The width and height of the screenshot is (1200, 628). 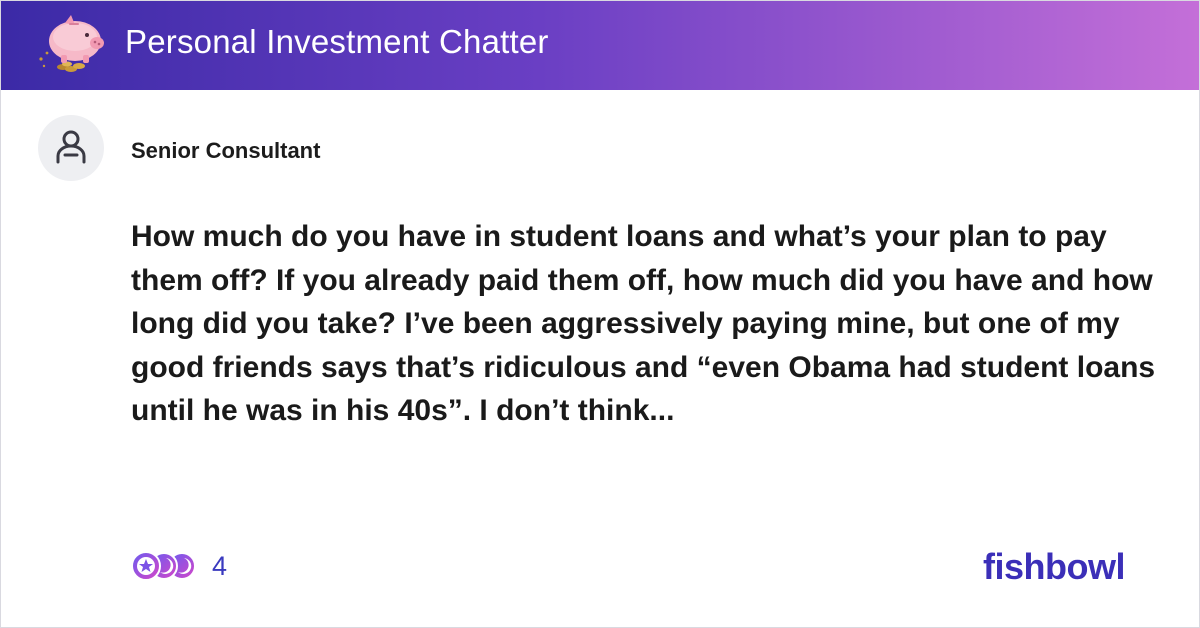 I want to click on bowl-title: Personal Investment Chatter, so click(x=337, y=42).